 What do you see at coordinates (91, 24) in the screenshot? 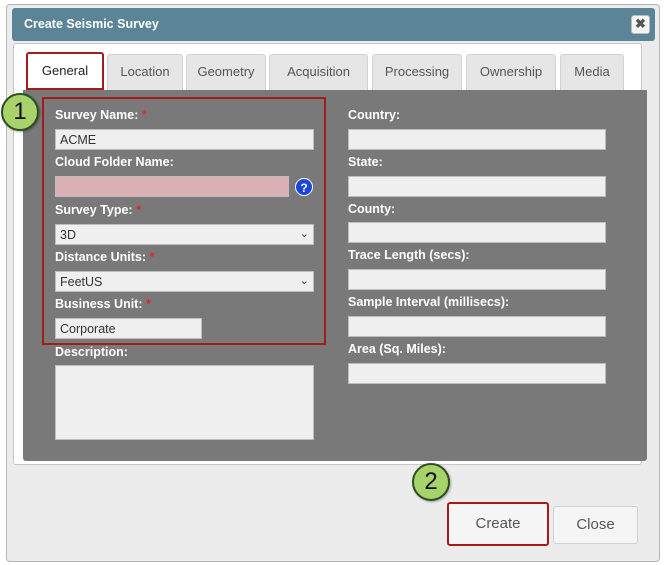
I see `dialog-title: Create Seismic Survey` at bounding box center [91, 24].